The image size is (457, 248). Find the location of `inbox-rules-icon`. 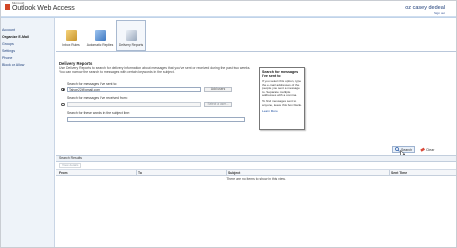

inbox-rules-icon is located at coordinates (71, 35).